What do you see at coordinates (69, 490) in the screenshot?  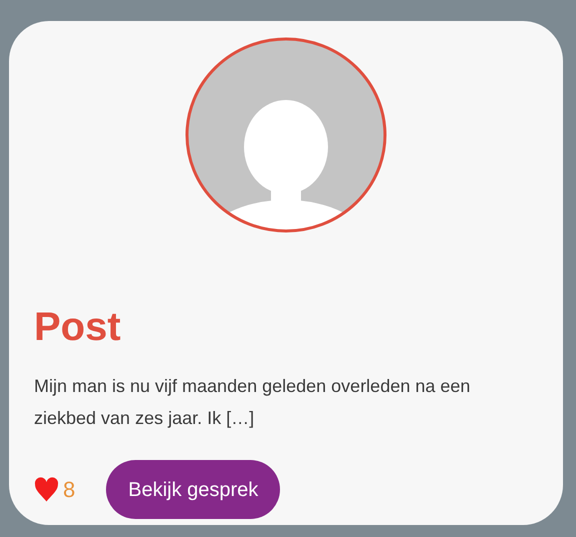 I see `like-count: 8` at bounding box center [69, 490].